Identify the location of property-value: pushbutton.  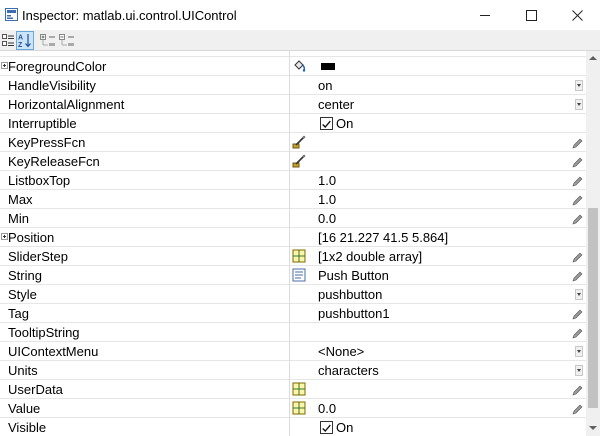
(350, 294).